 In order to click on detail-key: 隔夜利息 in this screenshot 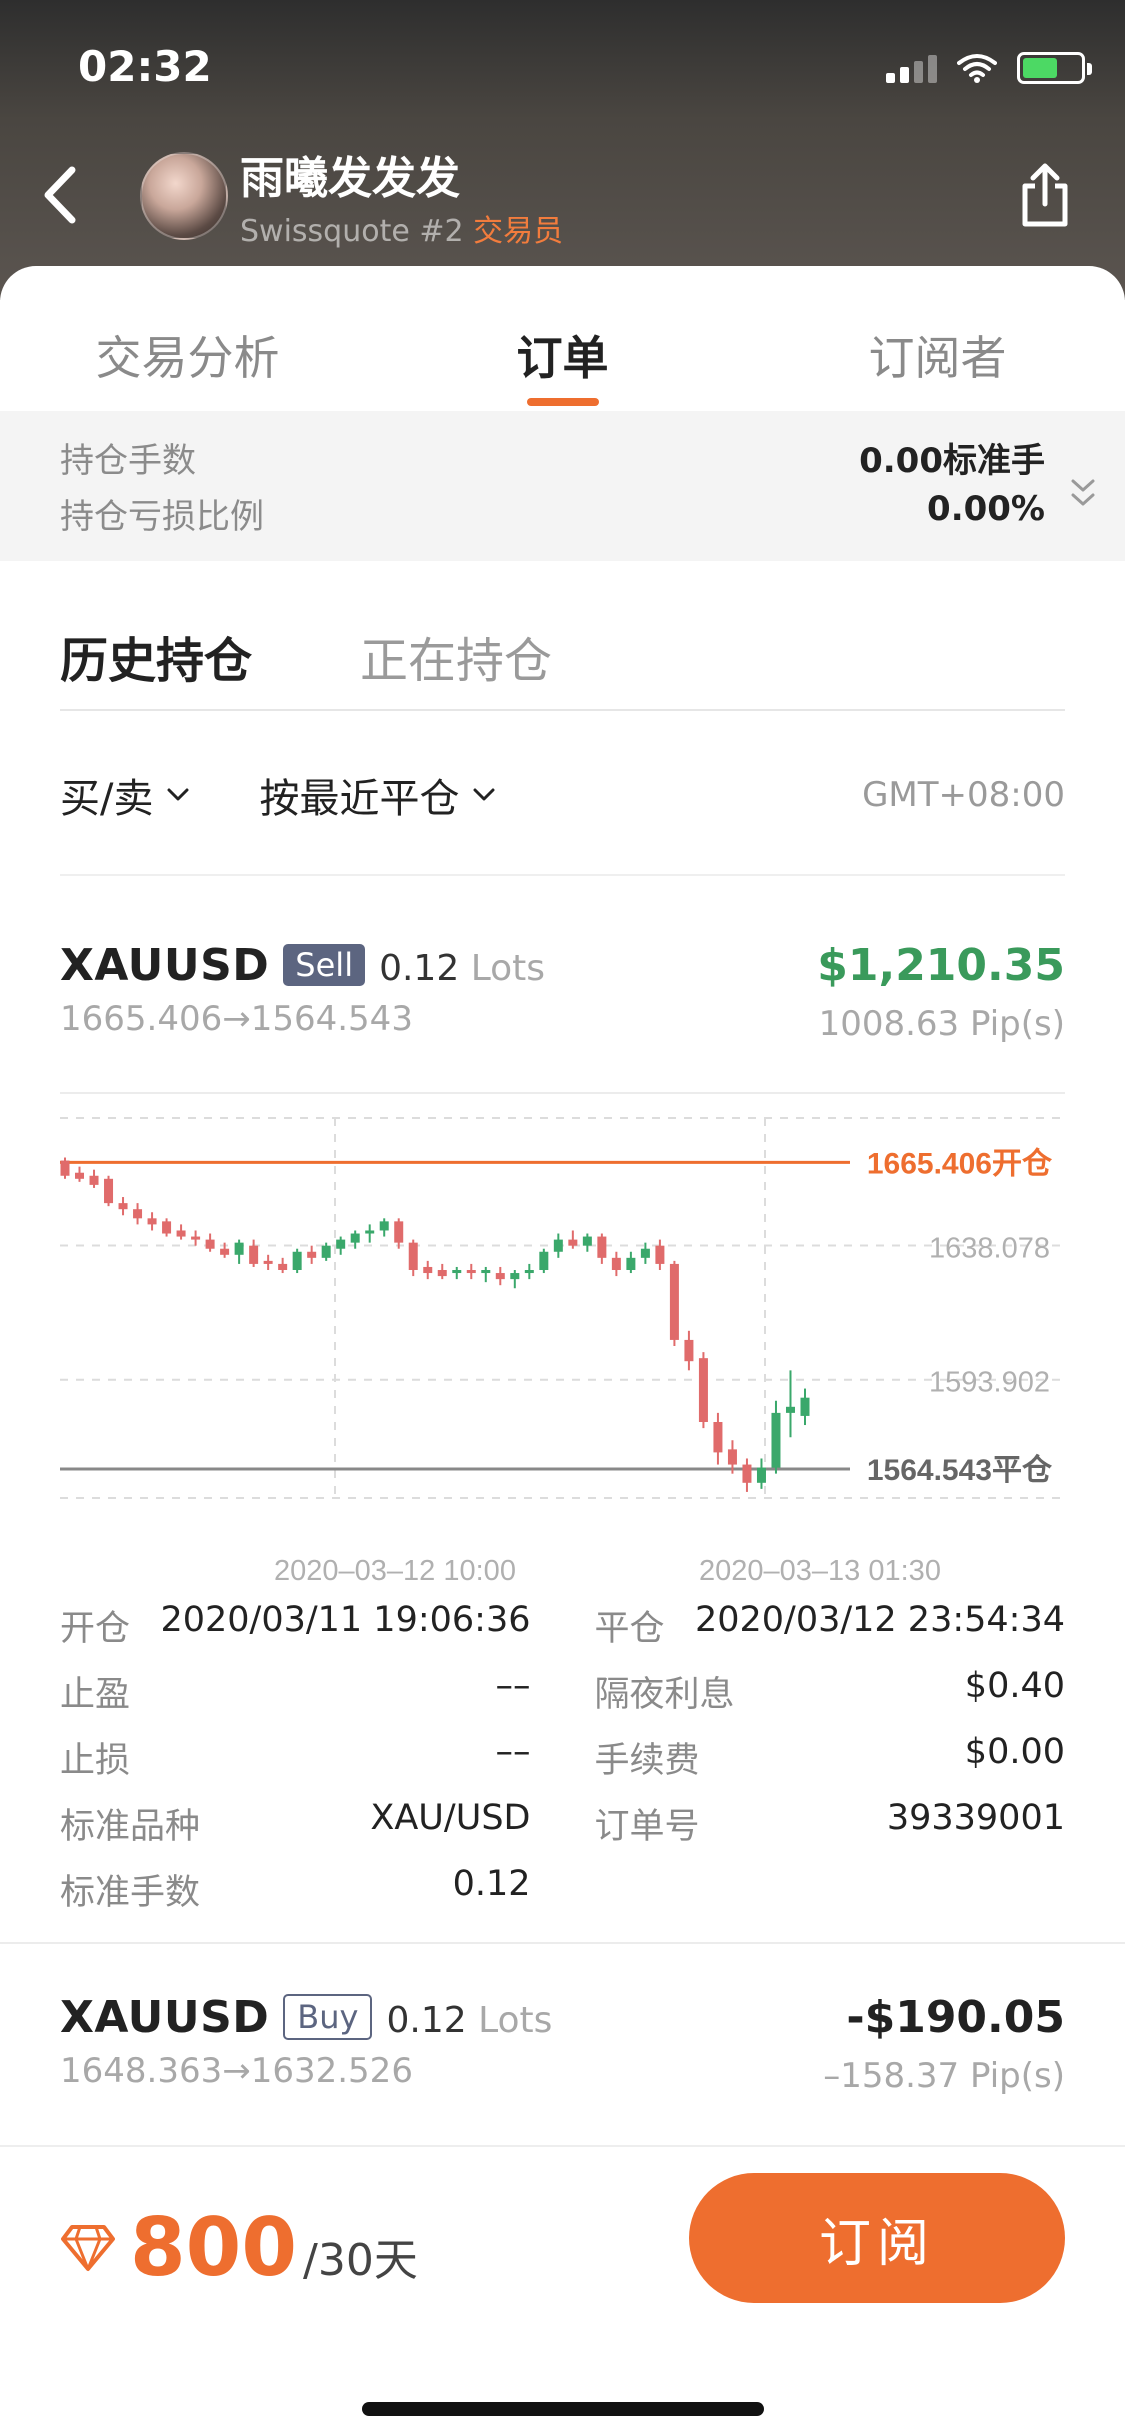, I will do `click(664, 1694)`.